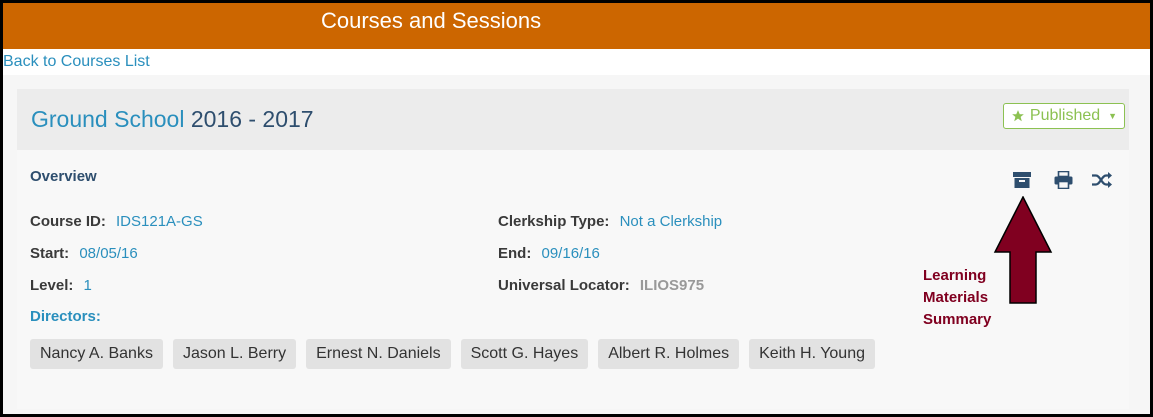 The image size is (1153, 417). I want to click on director-chip: Keith H. Young, so click(812, 354).